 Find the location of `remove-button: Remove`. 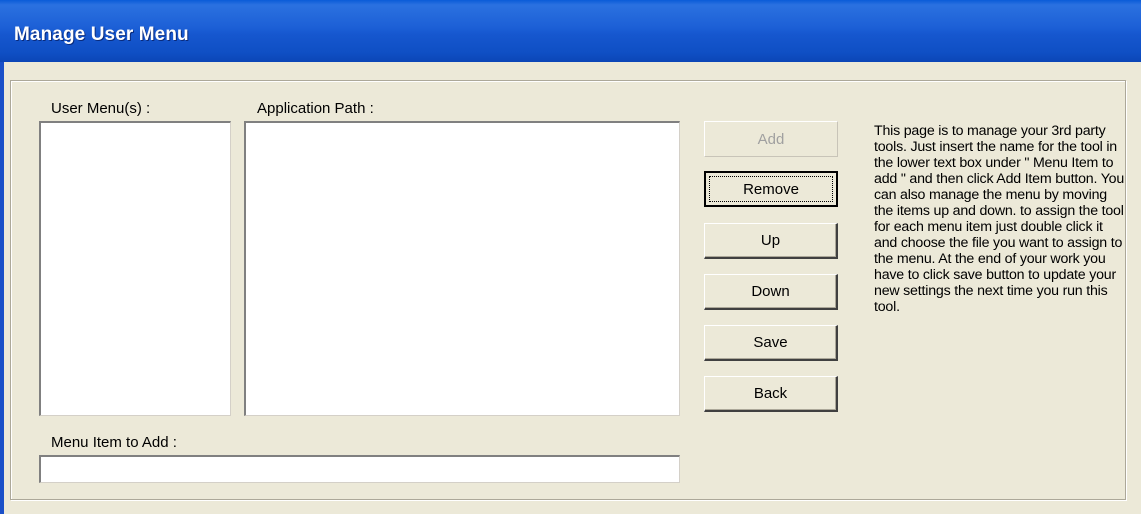

remove-button: Remove is located at coordinates (771, 189).